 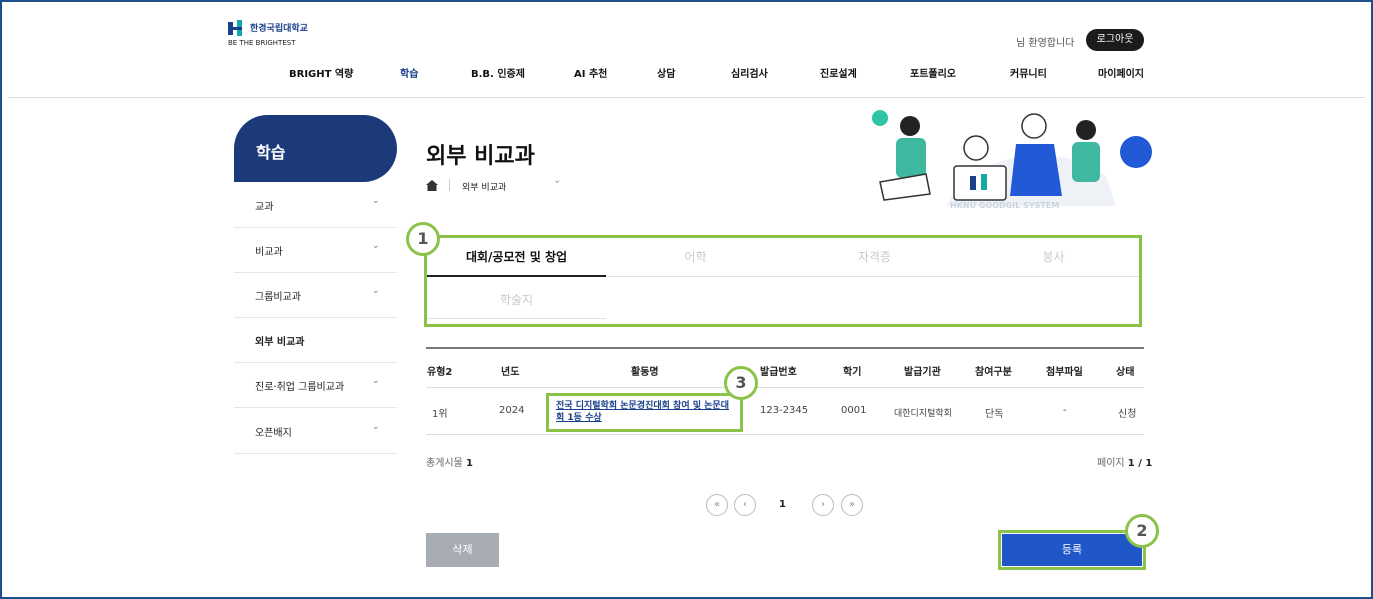 I want to click on column-header-status: 상태, so click(x=1125, y=372).